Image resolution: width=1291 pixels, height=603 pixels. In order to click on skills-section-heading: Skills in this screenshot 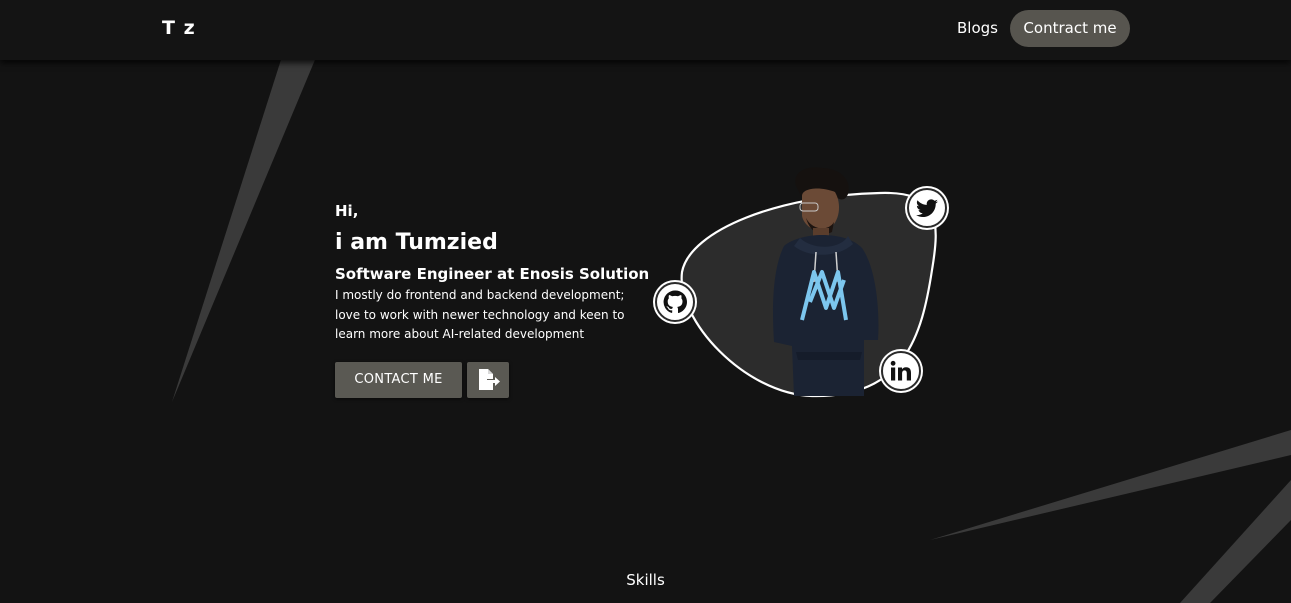, I will do `click(645, 580)`.